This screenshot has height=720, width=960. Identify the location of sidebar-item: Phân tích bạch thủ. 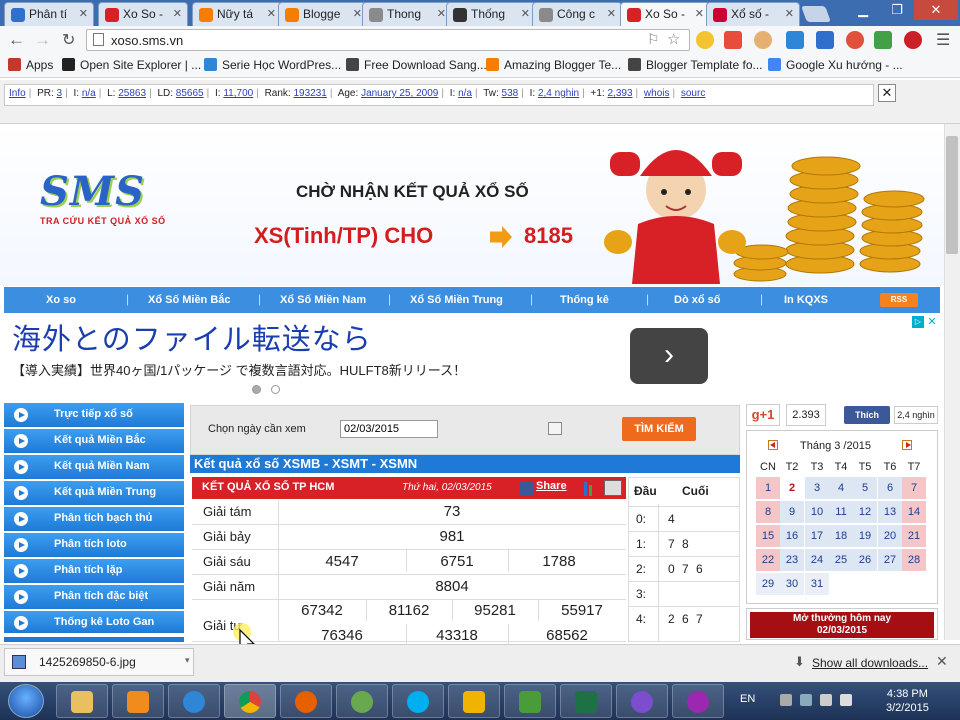
(94, 520).